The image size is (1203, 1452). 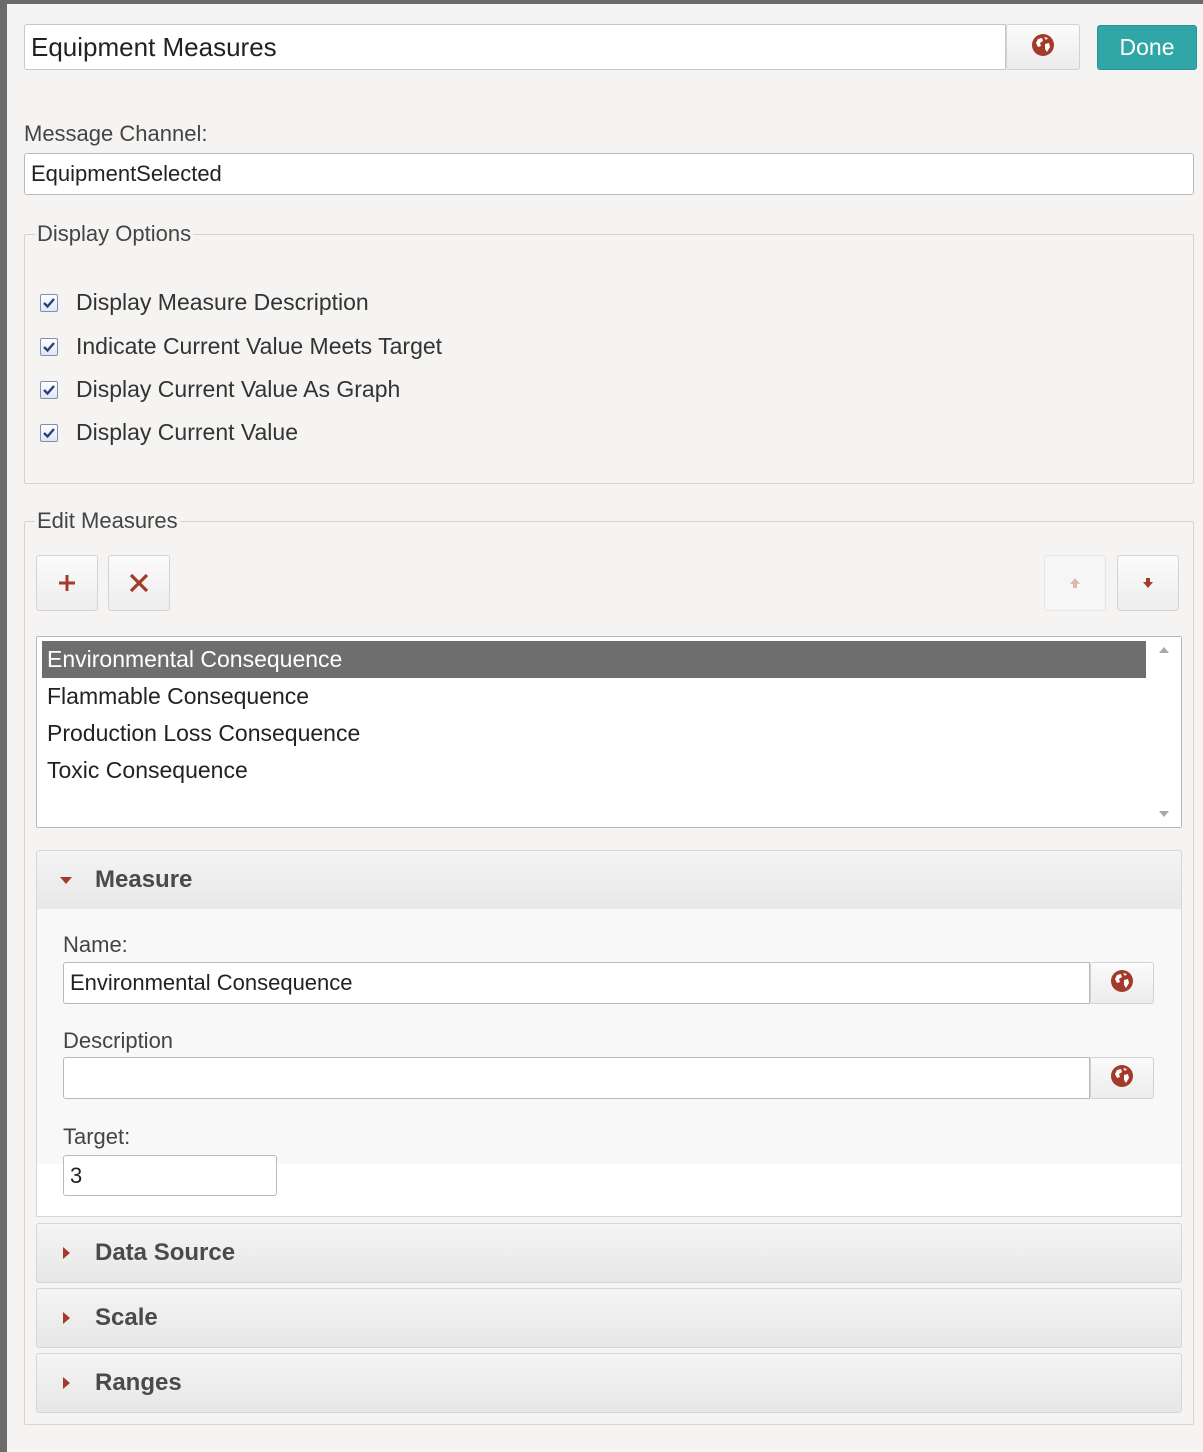 I want to click on target-label: Target:, so click(x=97, y=1136).